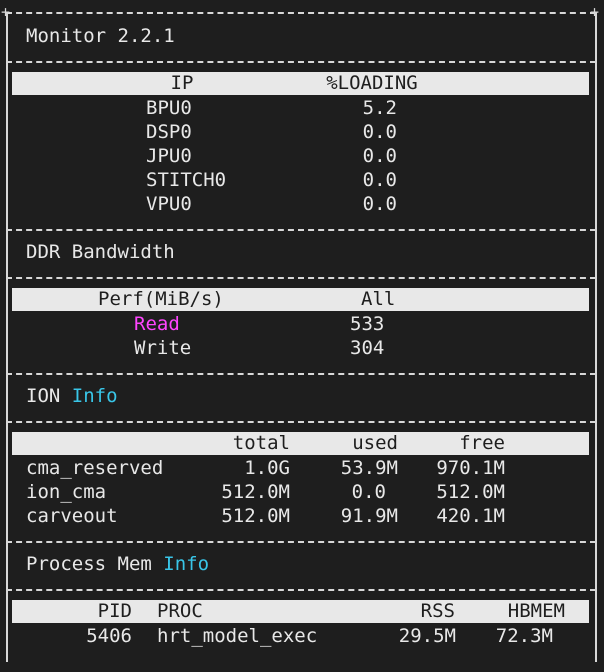 The image size is (604, 672). What do you see at coordinates (114, 611) in the screenshot?
I see `pid-column-header: PID` at bounding box center [114, 611].